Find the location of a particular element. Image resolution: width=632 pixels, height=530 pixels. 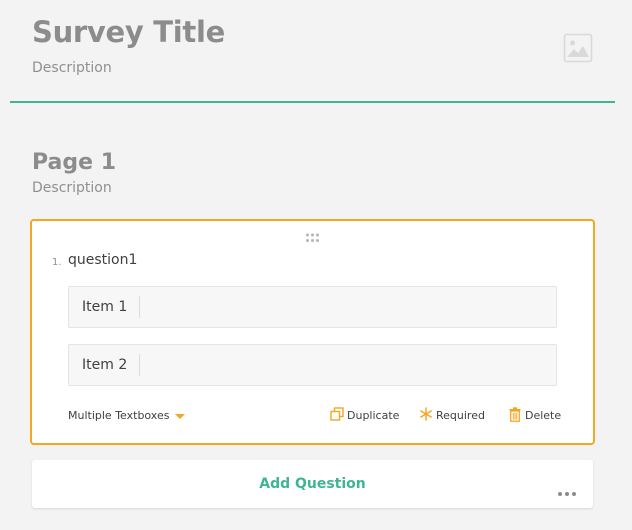

item-2-input is located at coordinates (348, 366).